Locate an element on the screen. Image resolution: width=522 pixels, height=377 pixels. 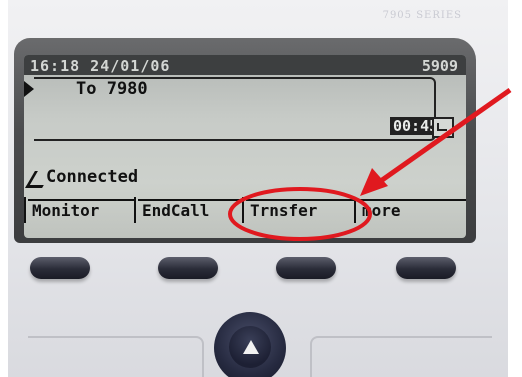
softkey-bar: Monitor EndCall Trnsfer more is located at coordinates (245, 212).